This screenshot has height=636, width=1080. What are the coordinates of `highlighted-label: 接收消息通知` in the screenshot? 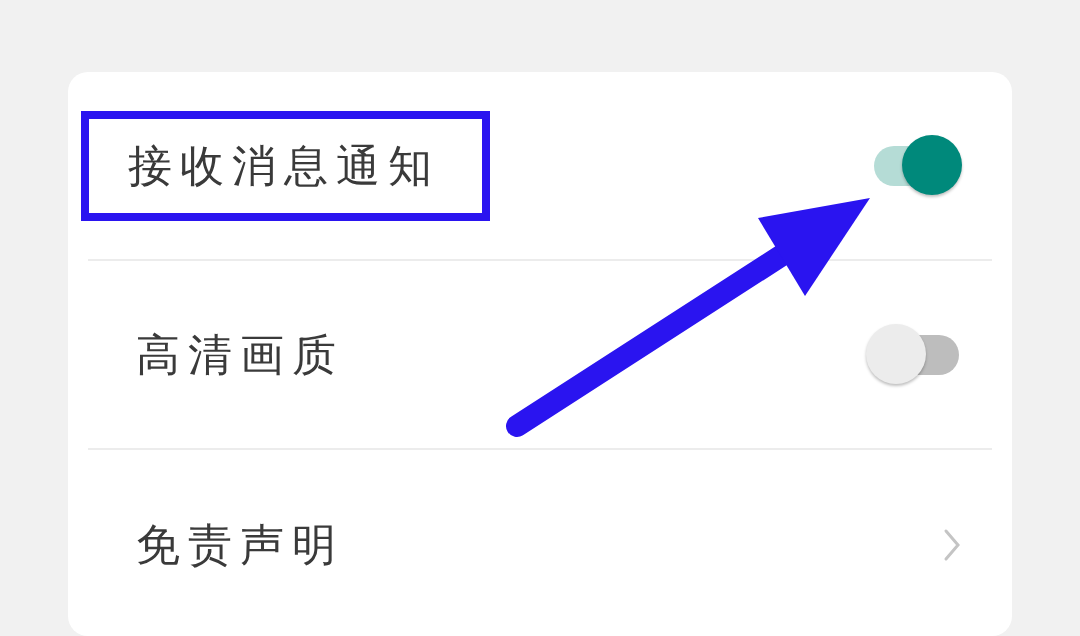 It's located at (285, 165).